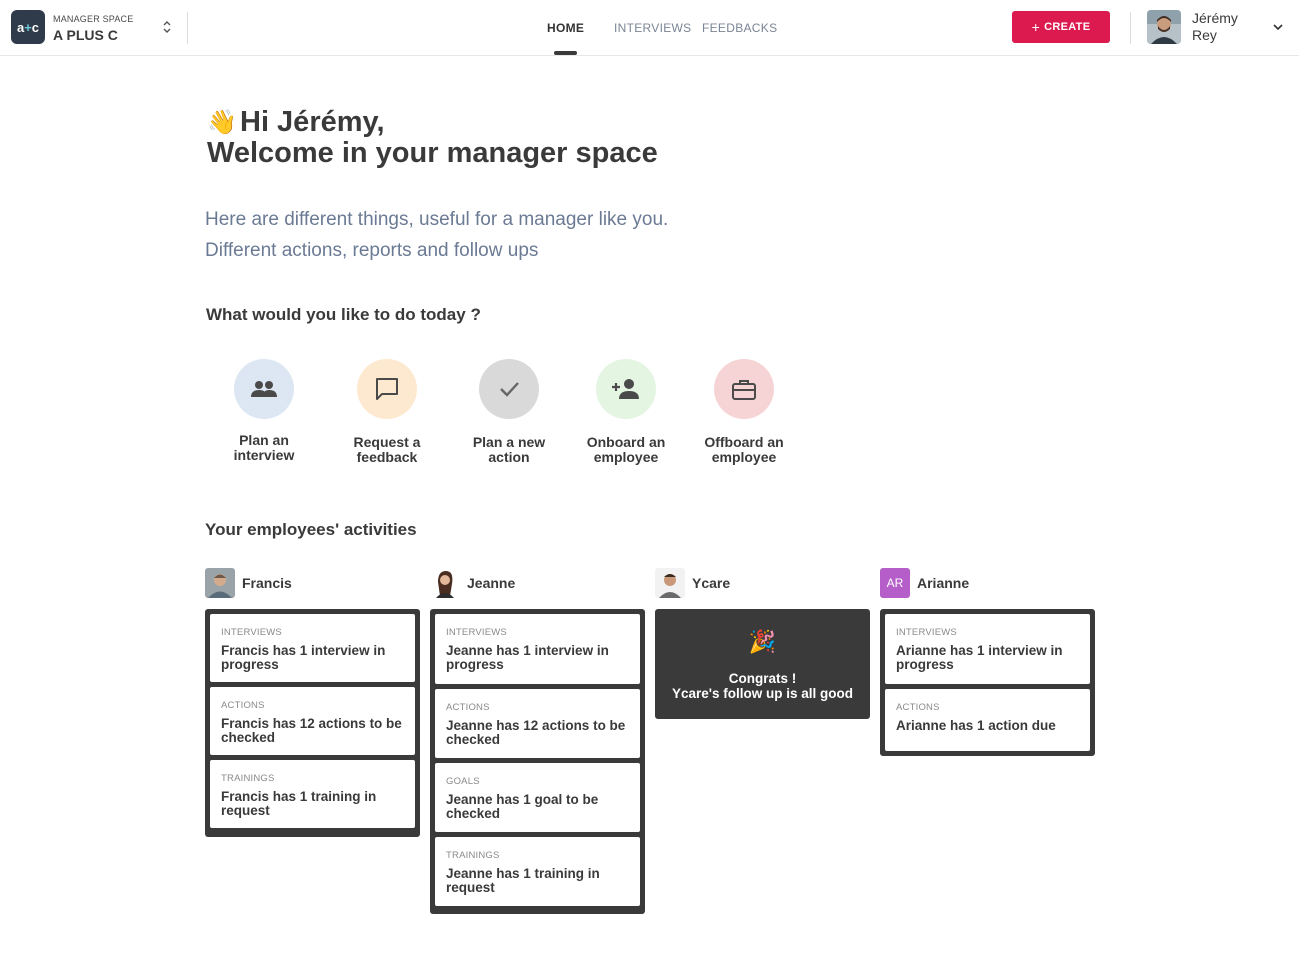 The image size is (1299, 974). I want to click on action-label: Offboard an employee, so click(744, 449).